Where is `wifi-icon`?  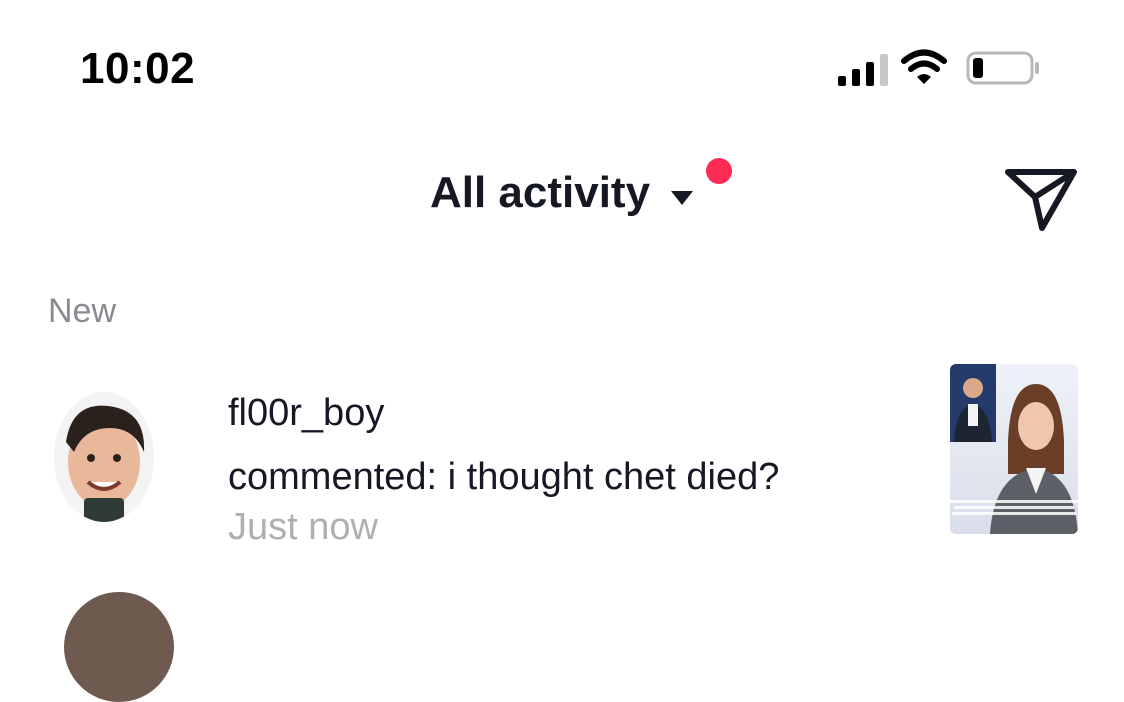 wifi-icon is located at coordinates (924, 66).